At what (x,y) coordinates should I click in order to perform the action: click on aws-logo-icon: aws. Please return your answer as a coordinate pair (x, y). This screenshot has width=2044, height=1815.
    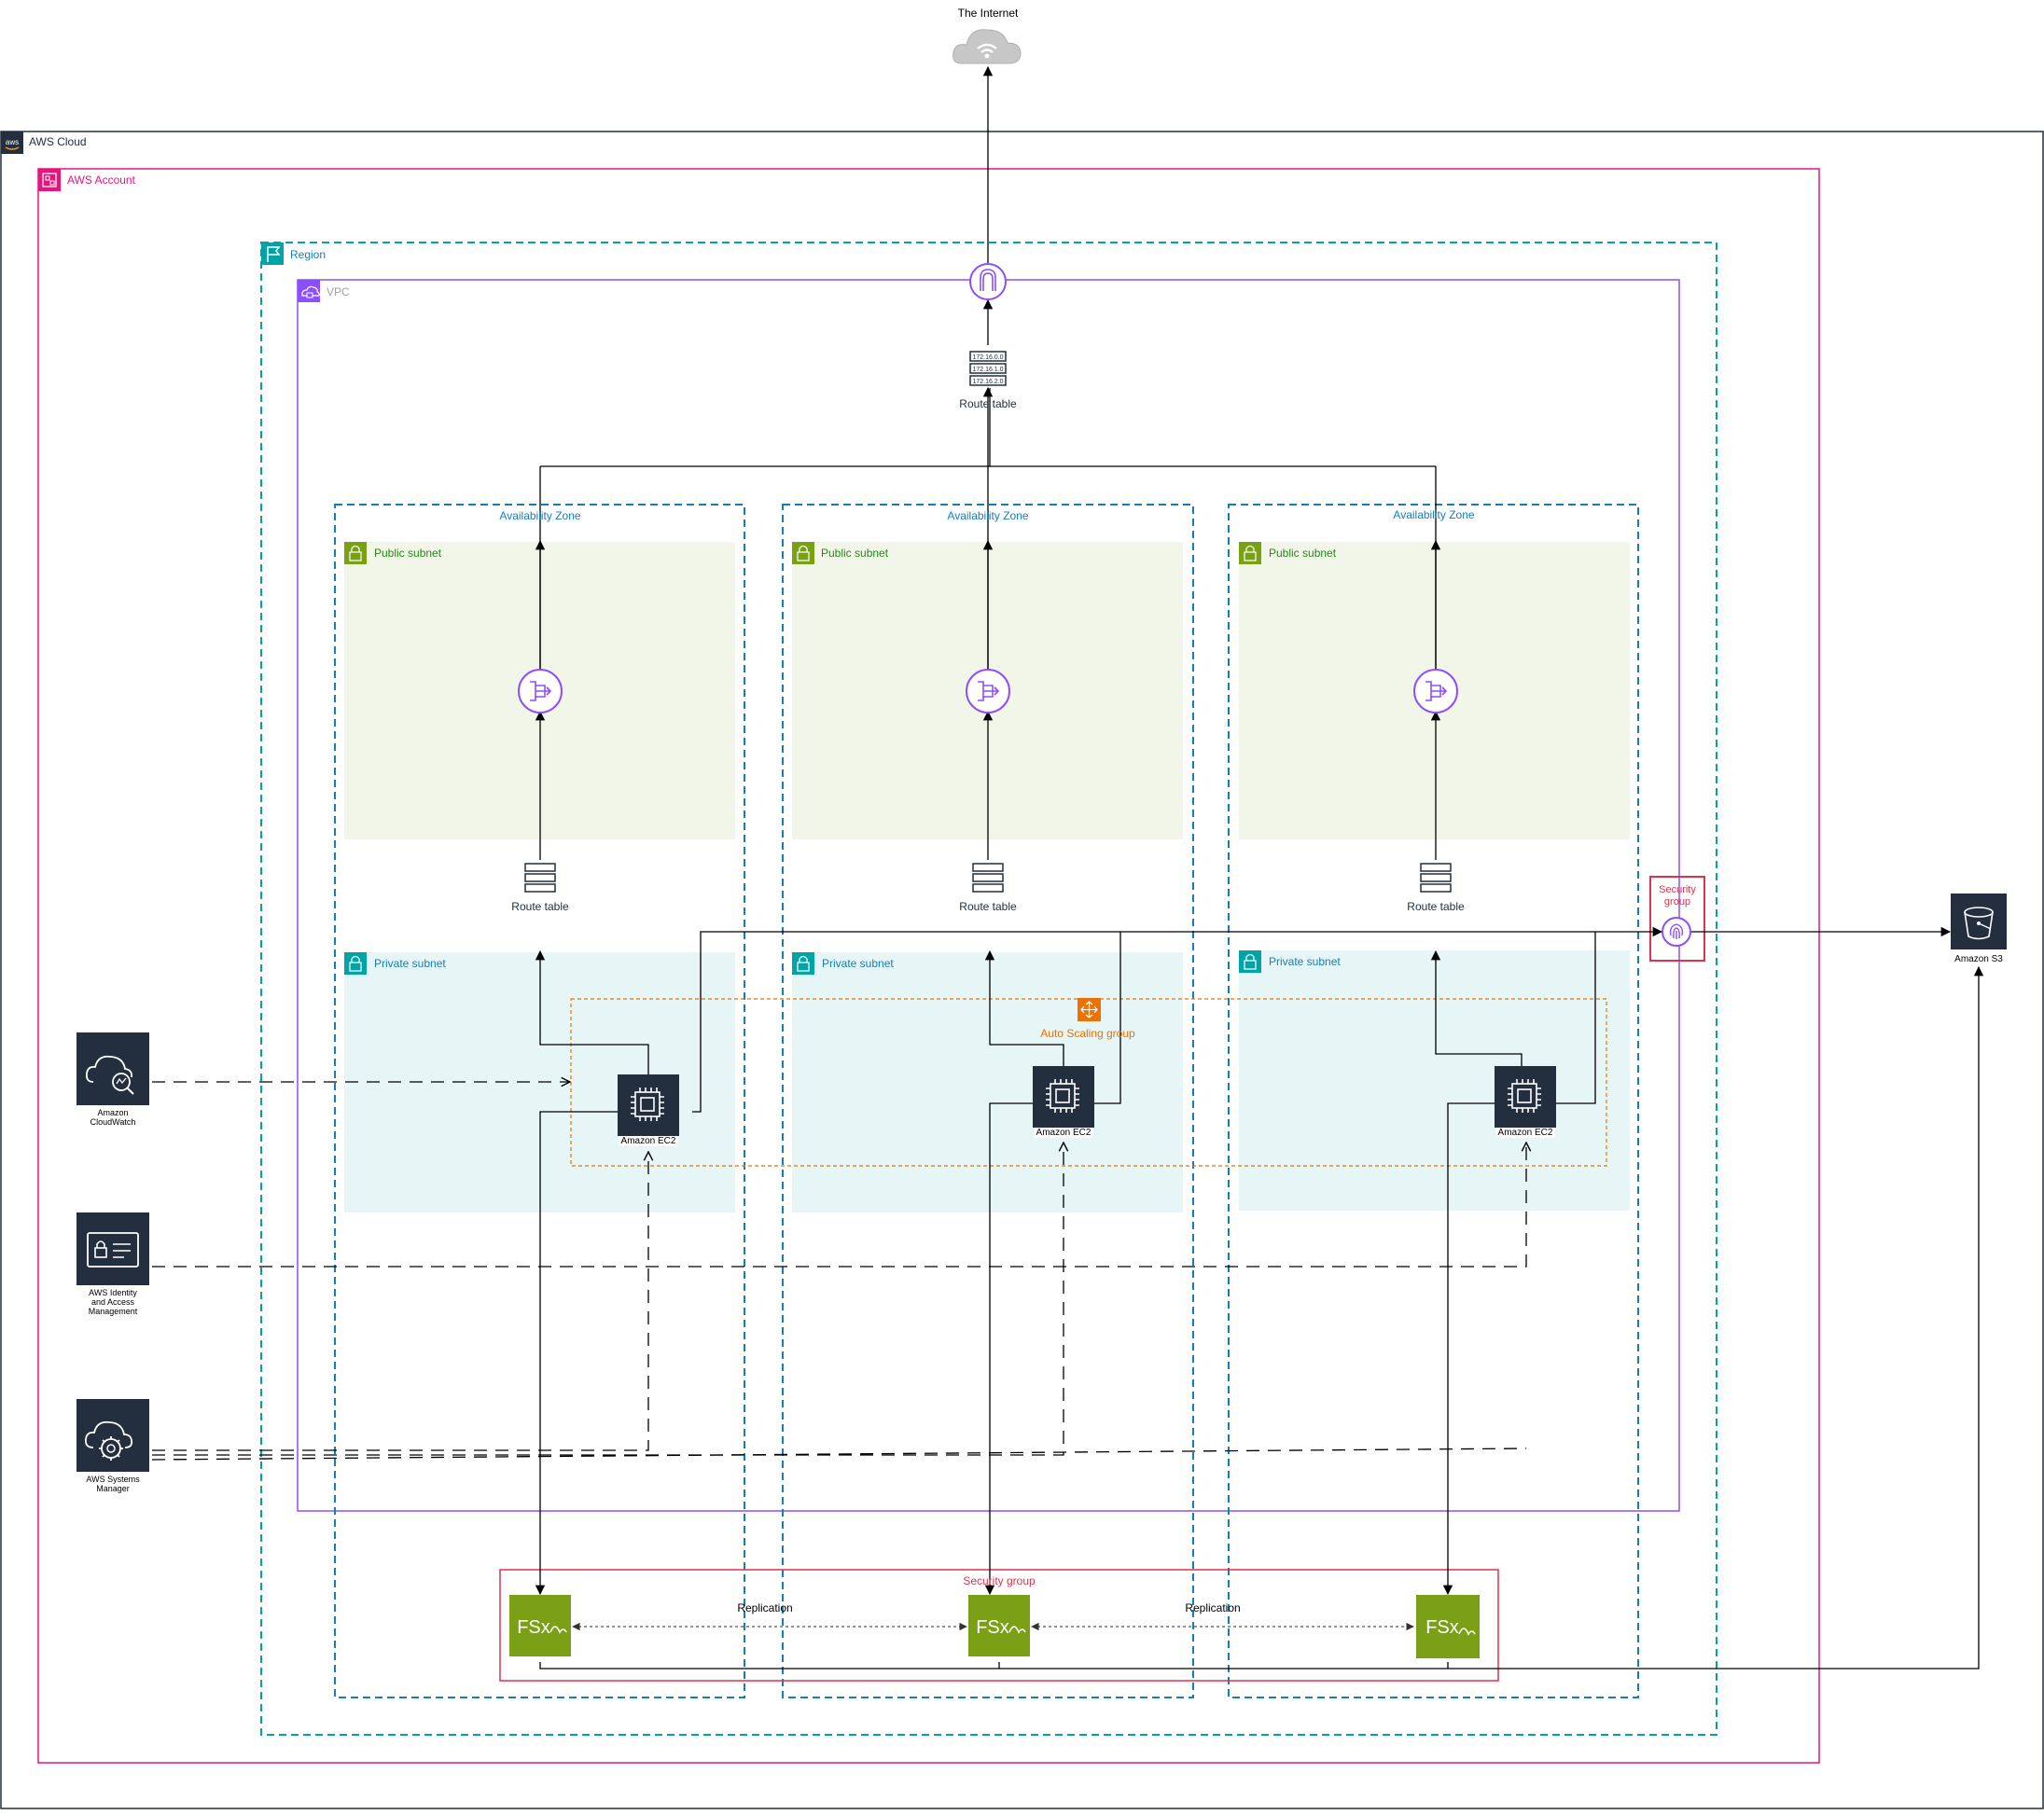
    Looking at the image, I should click on (12, 143).